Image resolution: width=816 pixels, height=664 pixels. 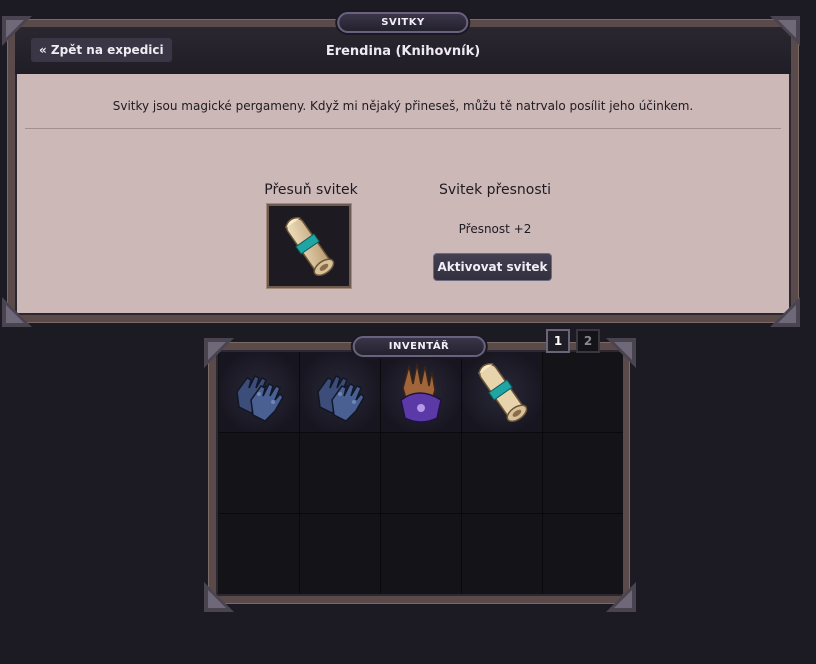 What do you see at coordinates (403, 128) in the screenshot?
I see `divider` at bounding box center [403, 128].